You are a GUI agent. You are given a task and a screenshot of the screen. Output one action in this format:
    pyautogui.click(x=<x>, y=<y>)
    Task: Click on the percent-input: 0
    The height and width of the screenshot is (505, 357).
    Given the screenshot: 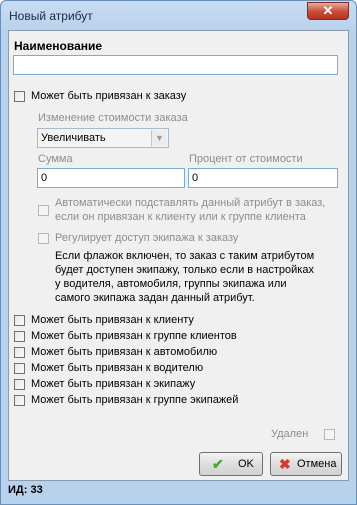 What is the action you would take?
    pyautogui.click(x=263, y=178)
    